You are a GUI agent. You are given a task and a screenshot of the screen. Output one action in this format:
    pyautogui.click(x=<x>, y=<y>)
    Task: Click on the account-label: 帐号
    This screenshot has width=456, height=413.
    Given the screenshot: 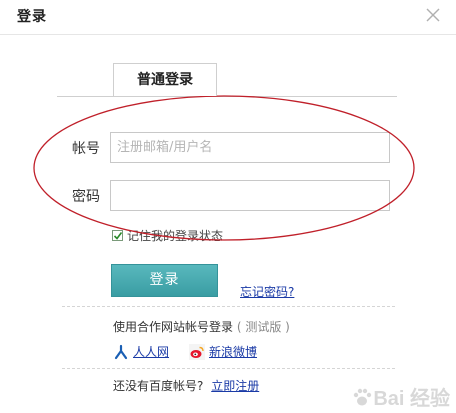 What is the action you would take?
    pyautogui.click(x=86, y=149)
    